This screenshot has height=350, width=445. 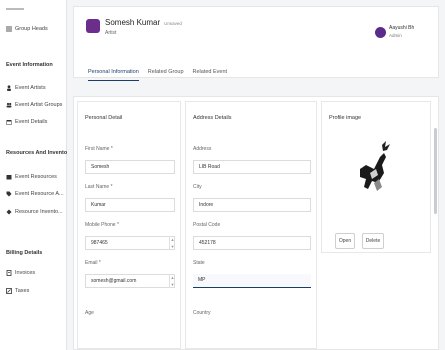 I want to click on pin-icon, so click(x=9, y=212).